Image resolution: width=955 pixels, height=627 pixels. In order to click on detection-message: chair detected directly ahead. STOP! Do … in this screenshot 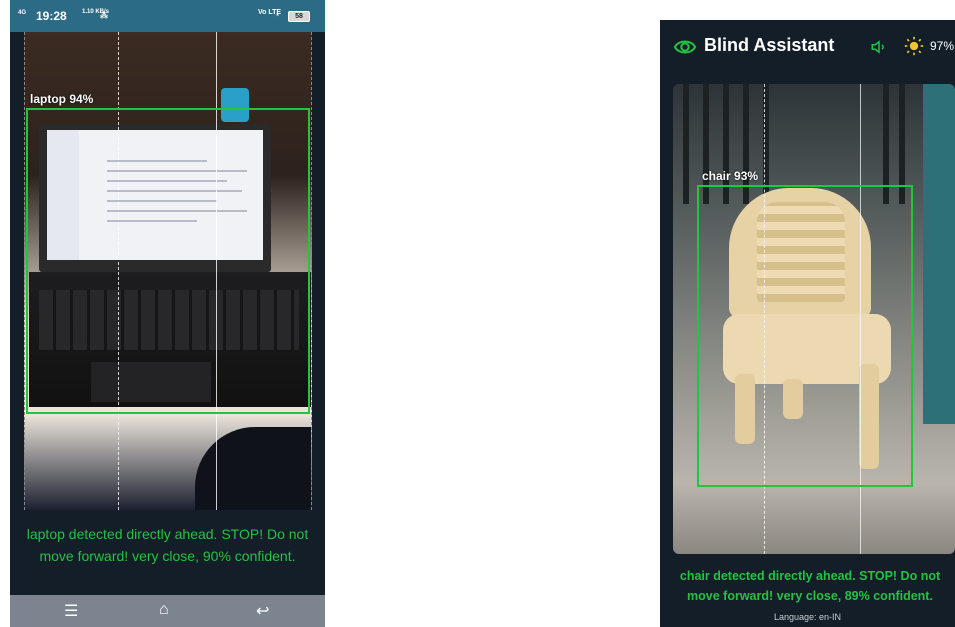, I will do `click(810, 586)`.